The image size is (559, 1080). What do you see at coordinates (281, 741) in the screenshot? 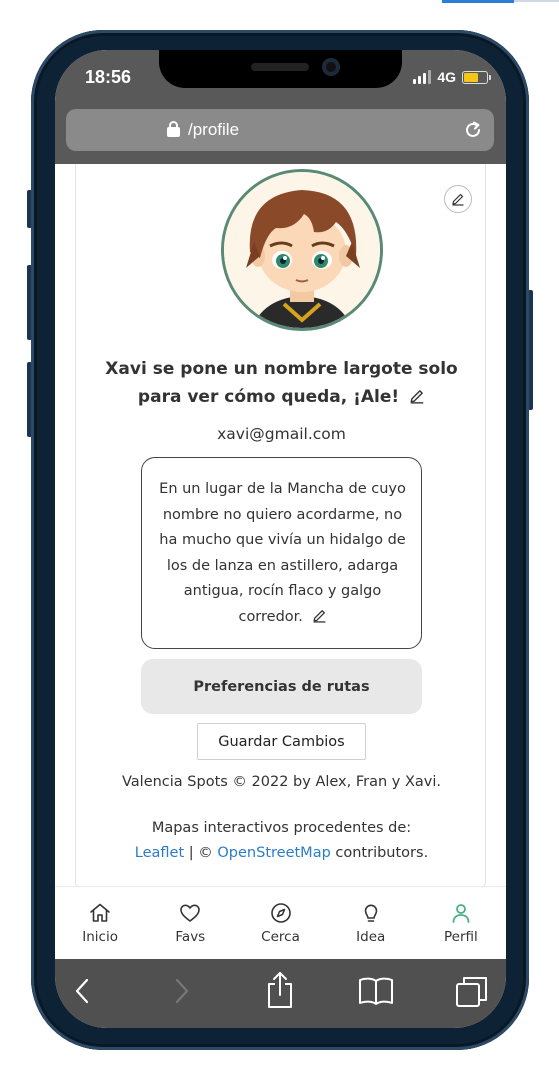
I see `save-changes-button: Guardar Cambios` at bounding box center [281, 741].